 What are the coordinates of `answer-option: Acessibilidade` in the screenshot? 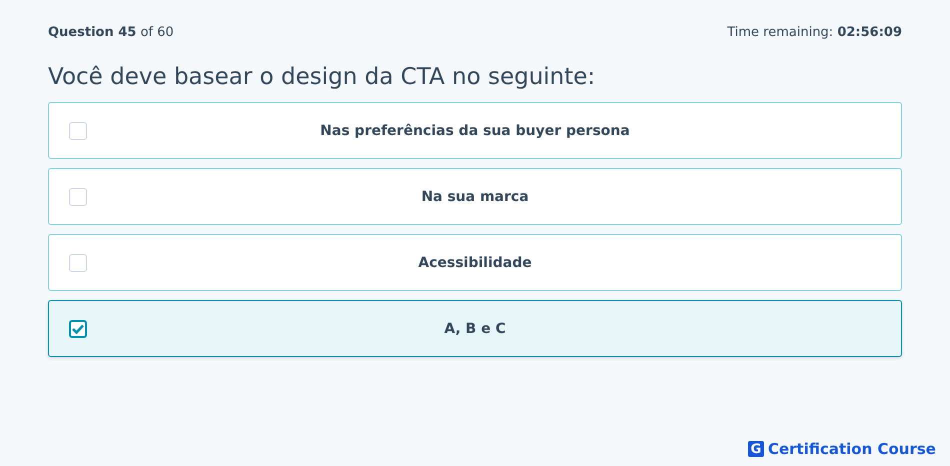 It's located at (475, 262).